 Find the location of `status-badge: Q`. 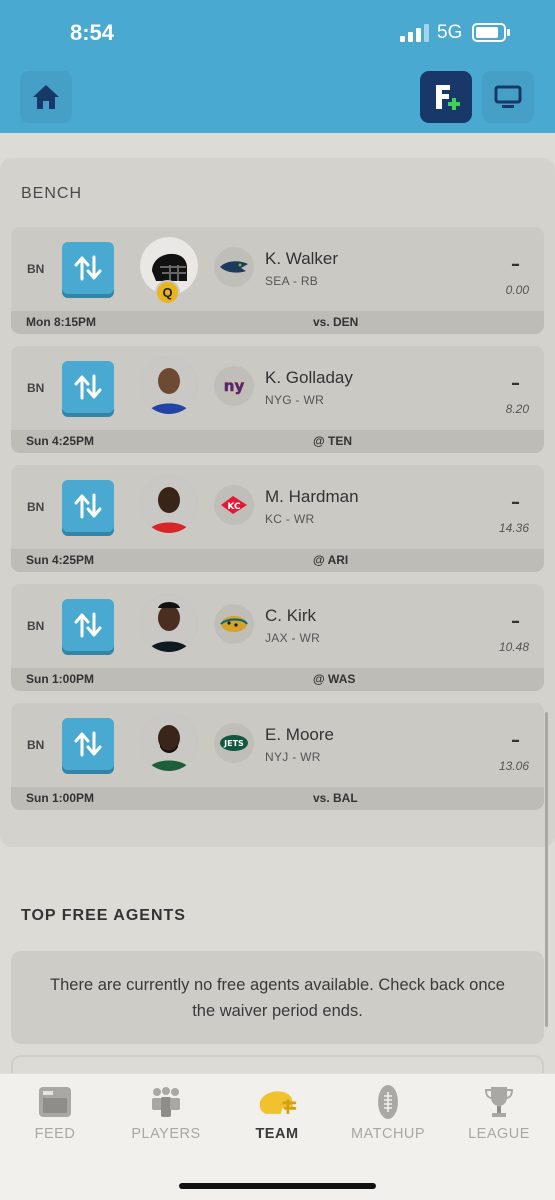

status-badge: Q is located at coordinates (167, 292).